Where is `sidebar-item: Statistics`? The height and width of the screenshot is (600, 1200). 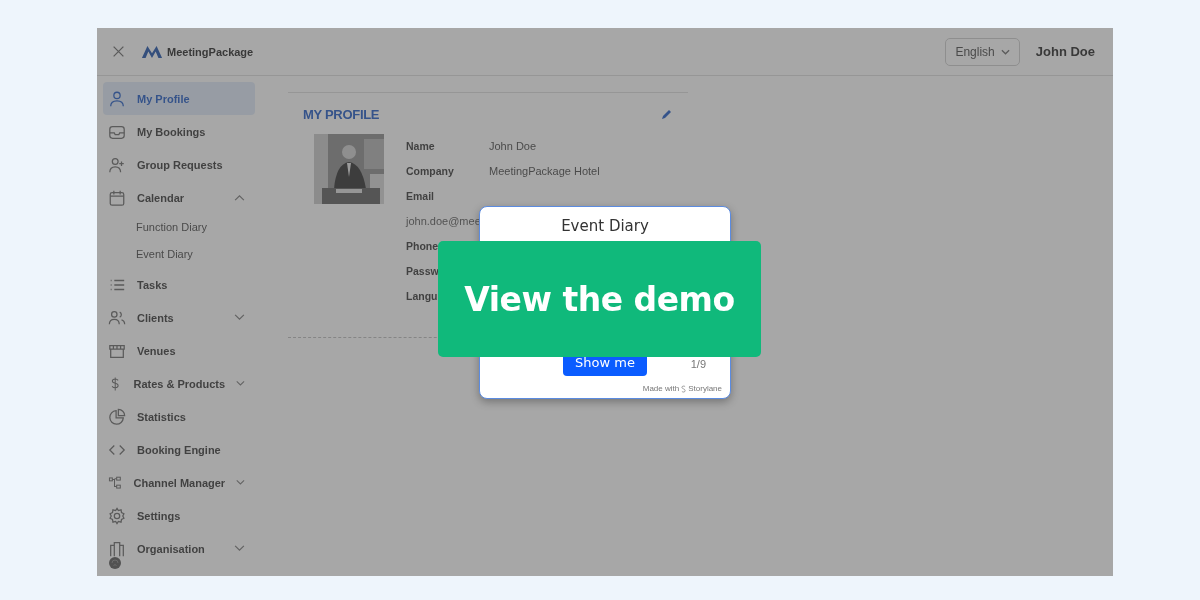 sidebar-item: Statistics is located at coordinates (179, 416).